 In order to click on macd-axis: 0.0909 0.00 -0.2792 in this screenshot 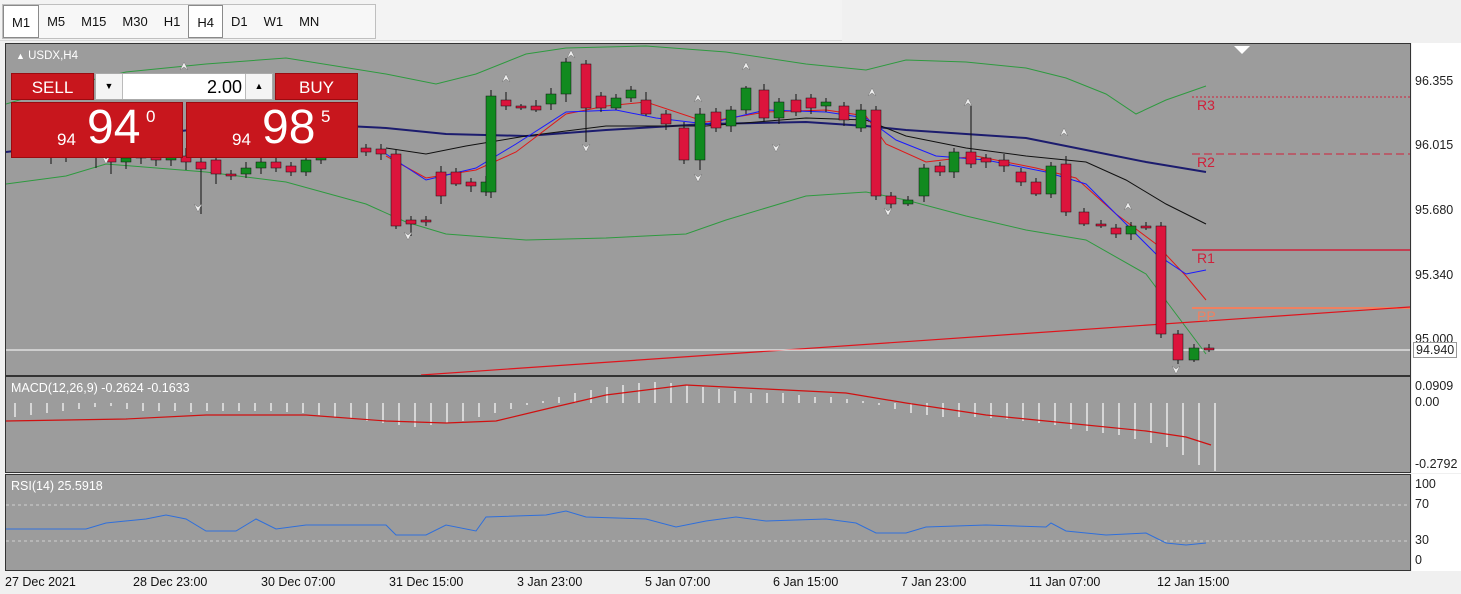, I will do `click(1436, 424)`.